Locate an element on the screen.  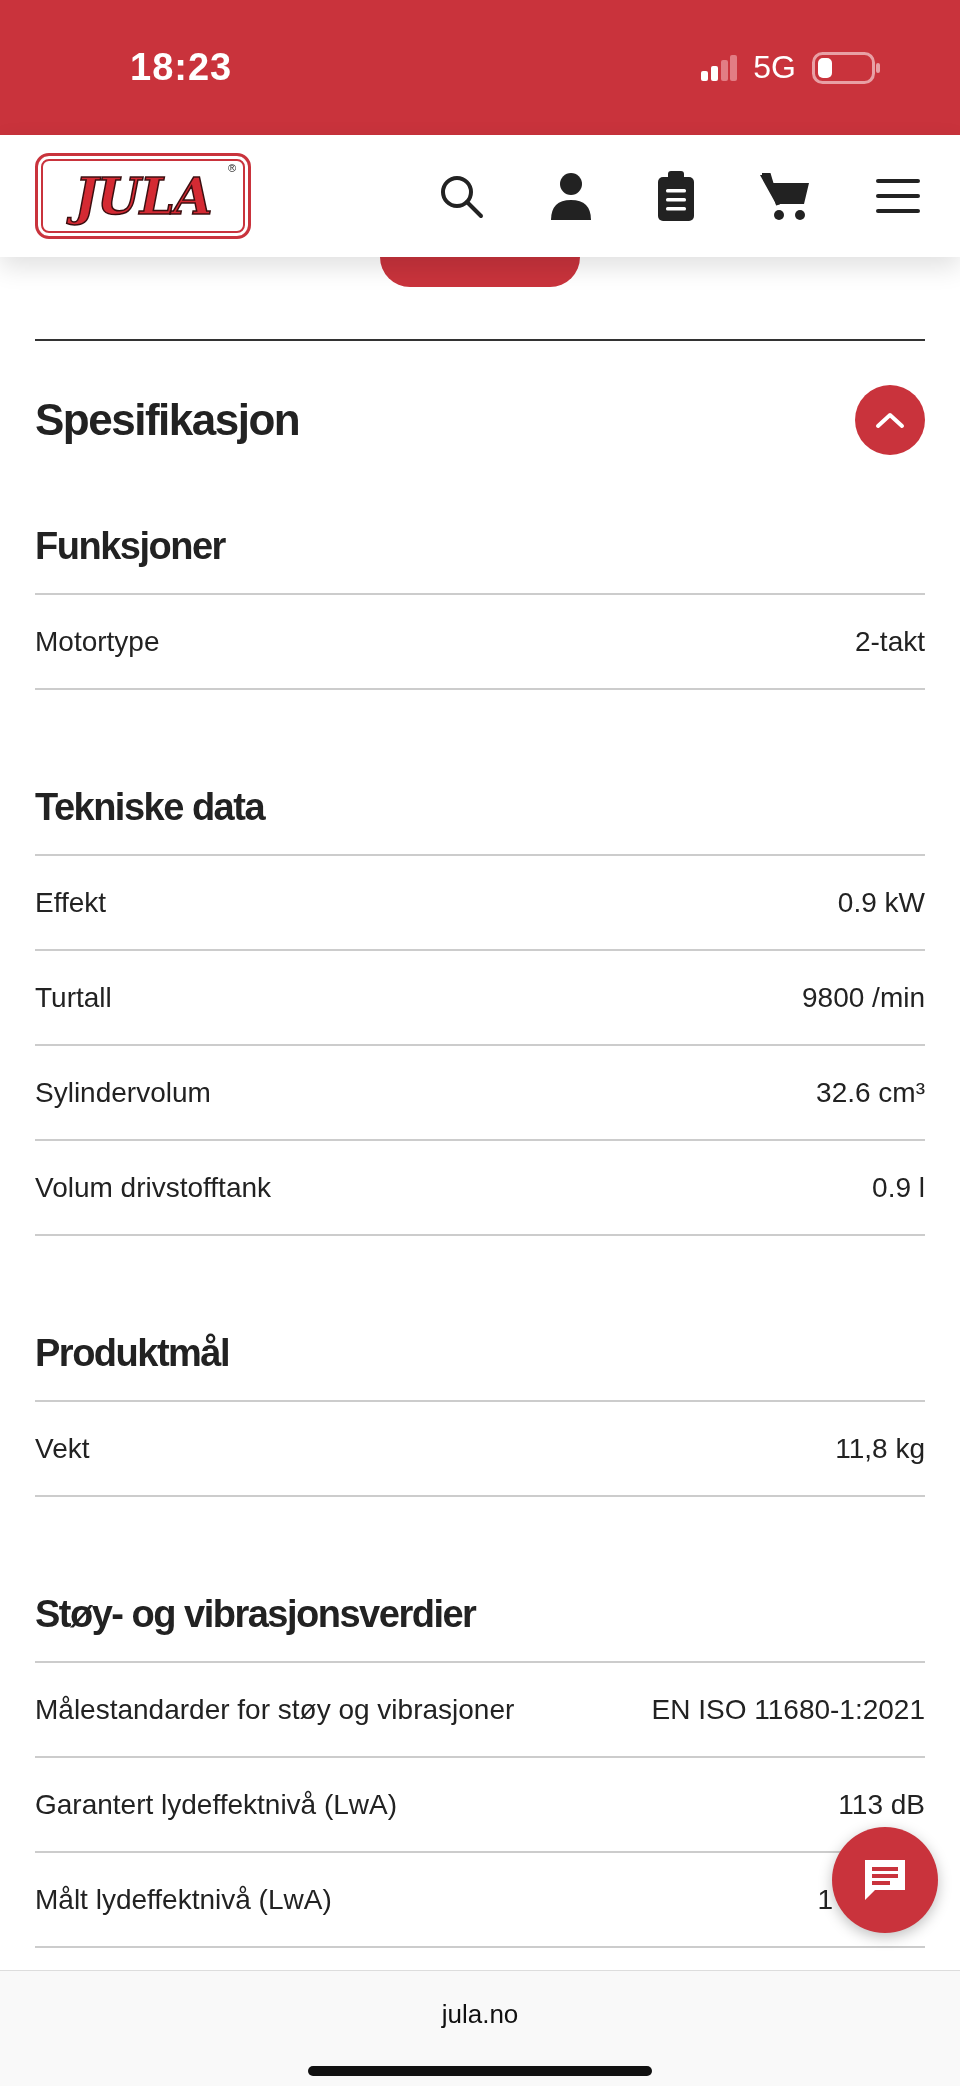
spec-label: Sylindervolum is located at coordinates (123, 1092).